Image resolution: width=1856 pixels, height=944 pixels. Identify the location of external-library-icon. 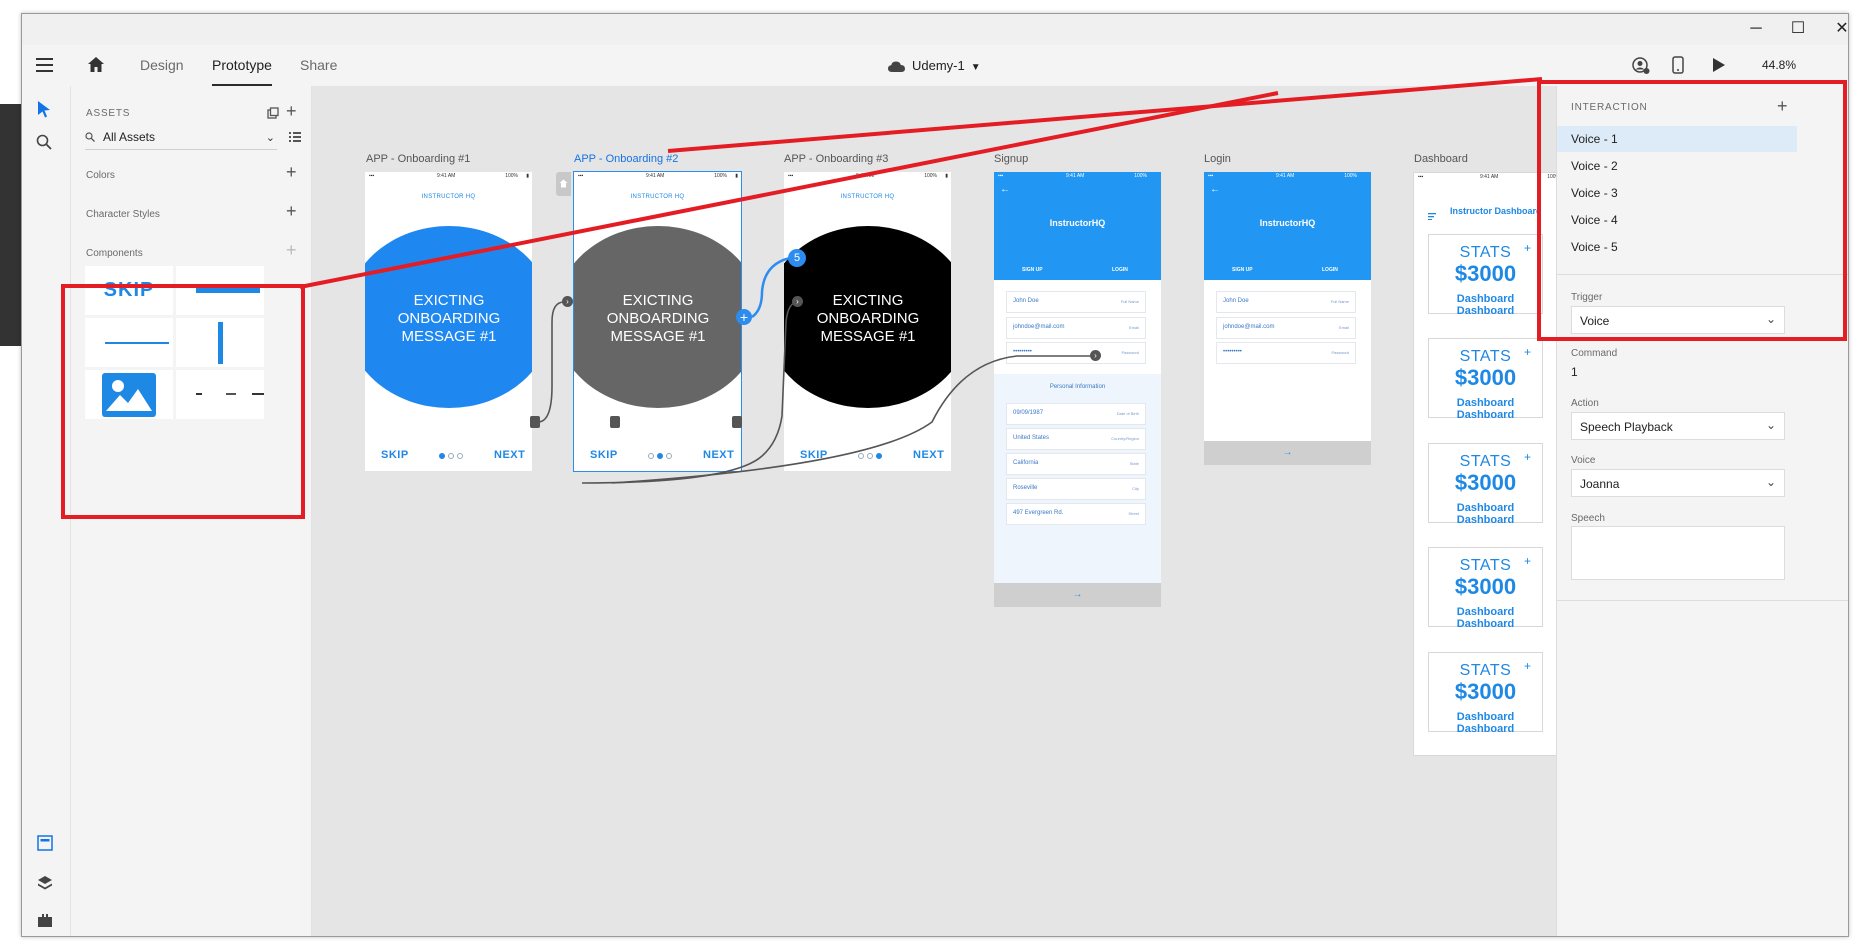
(273, 113).